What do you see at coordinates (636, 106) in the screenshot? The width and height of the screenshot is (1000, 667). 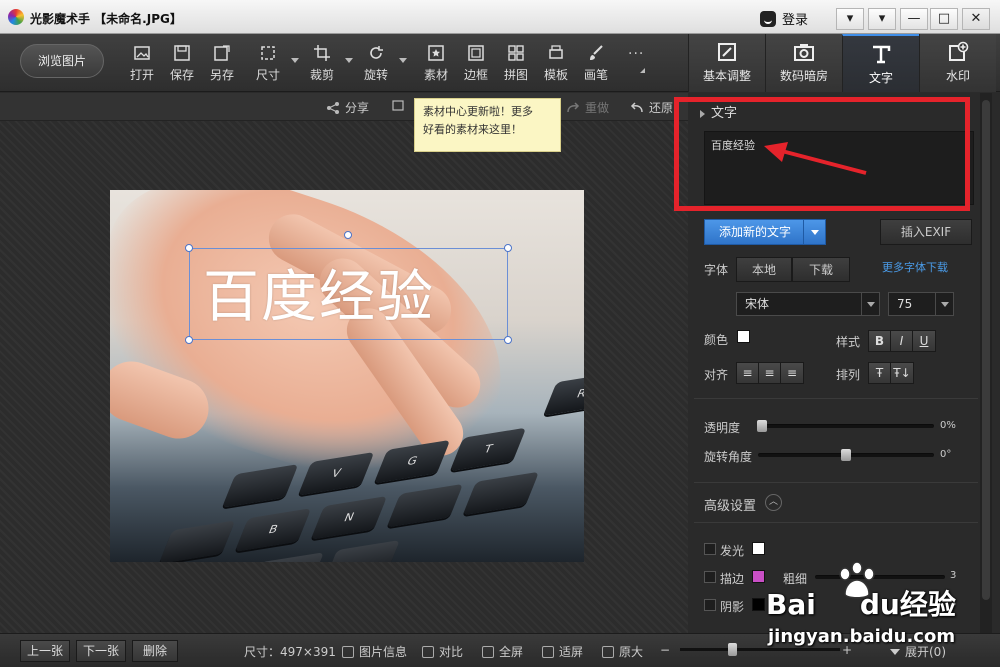 I see `restore-icon` at bounding box center [636, 106].